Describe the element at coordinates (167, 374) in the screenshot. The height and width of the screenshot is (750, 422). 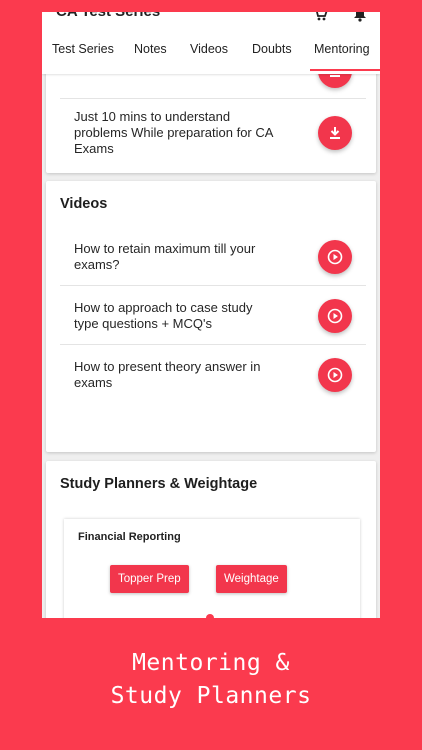
I see `video-title: How to present theory answer in exams` at that location.